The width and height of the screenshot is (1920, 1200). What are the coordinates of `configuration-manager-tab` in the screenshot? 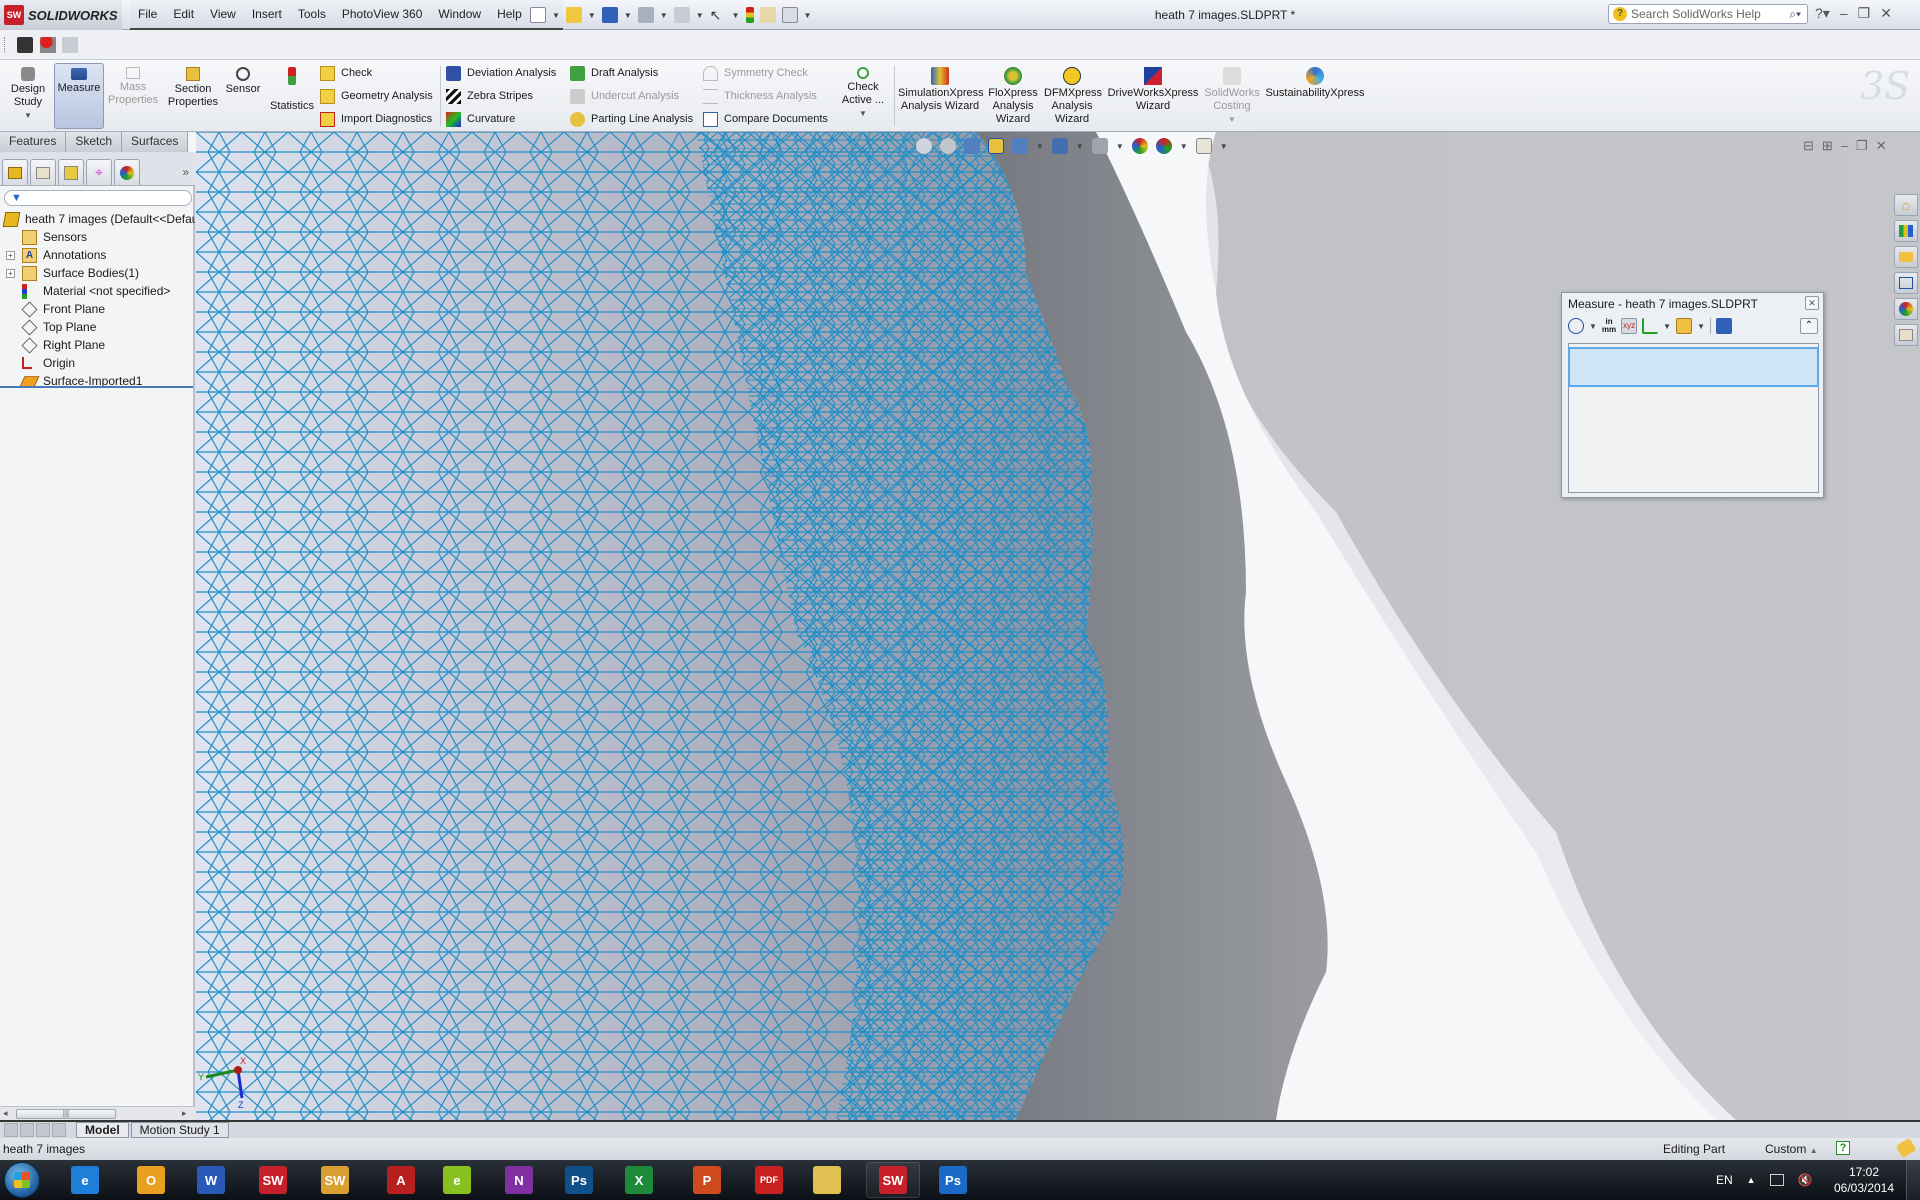 It's located at (71, 172).